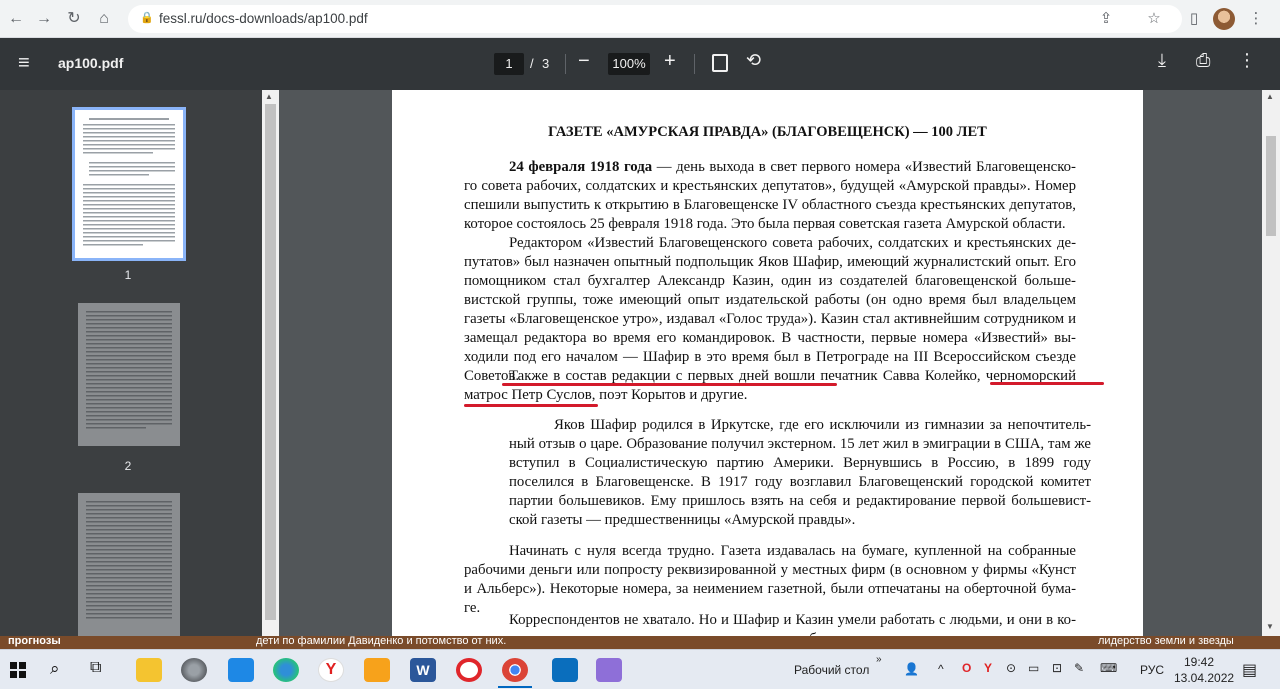 The width and height of the screenshot is (1280, 689). What do you see at coordinates (911, 669) in the screenshot?
I see `people-icon: 👤` at bounding box center [911, 669].